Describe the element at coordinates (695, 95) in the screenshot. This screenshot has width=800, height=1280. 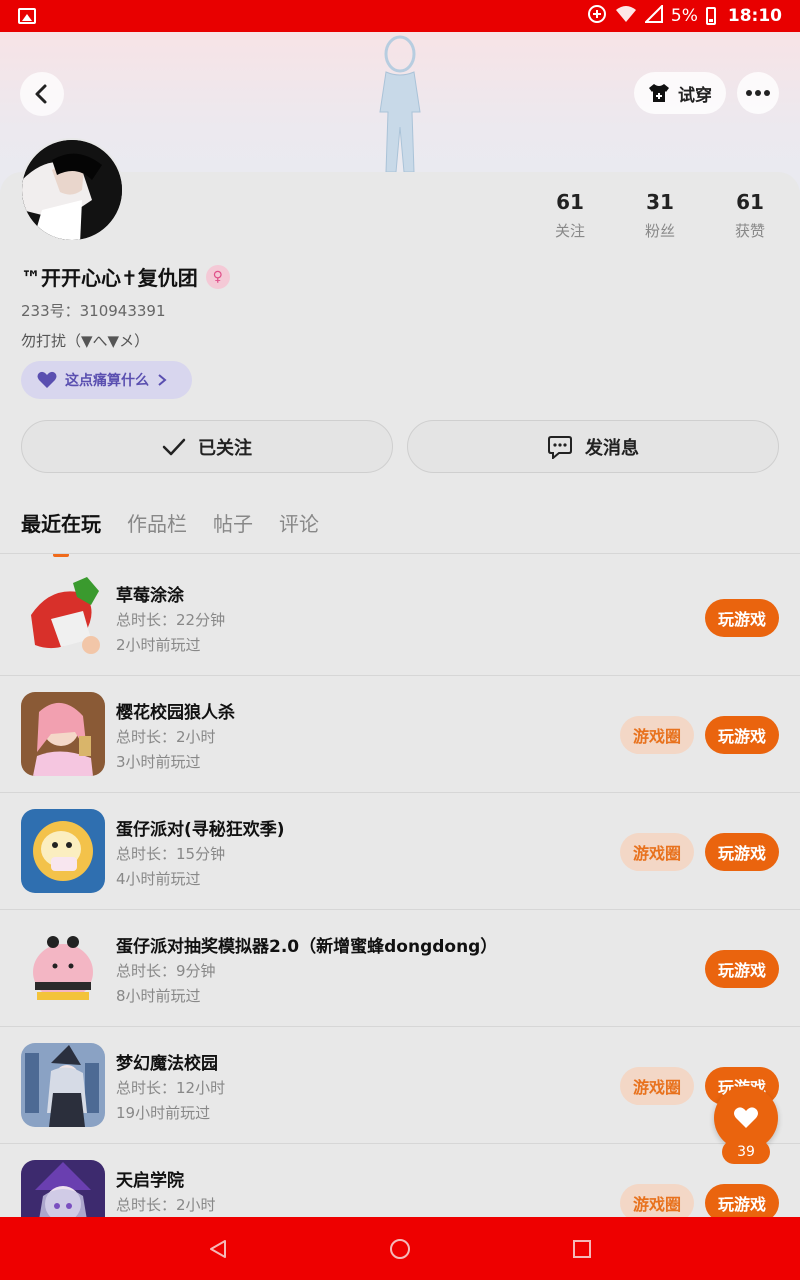
I see `try-on-label: 试穿` at that location.